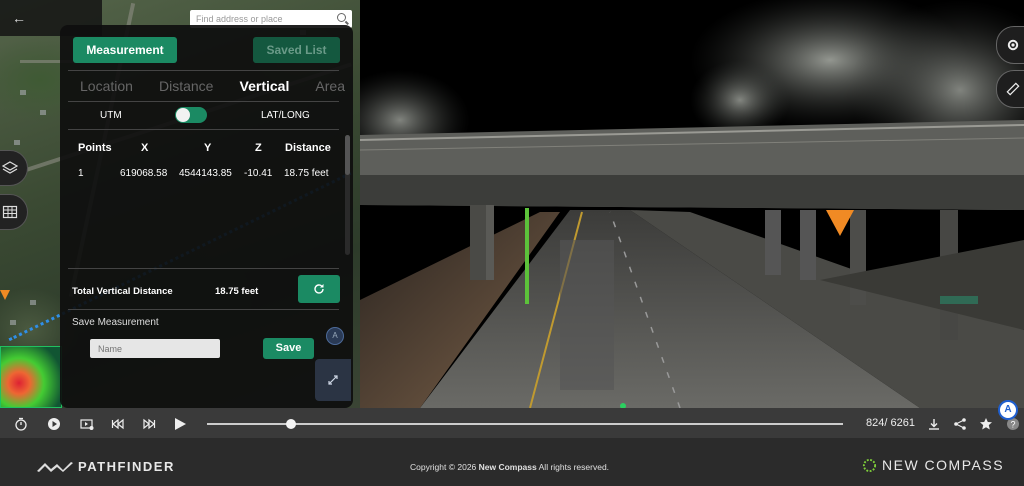 This screenshot has height=486, width=1024. Describe the element at coordinates (573, 467) in the screenshot. I see `copyright-suffix: All rights reserved.` at that location.